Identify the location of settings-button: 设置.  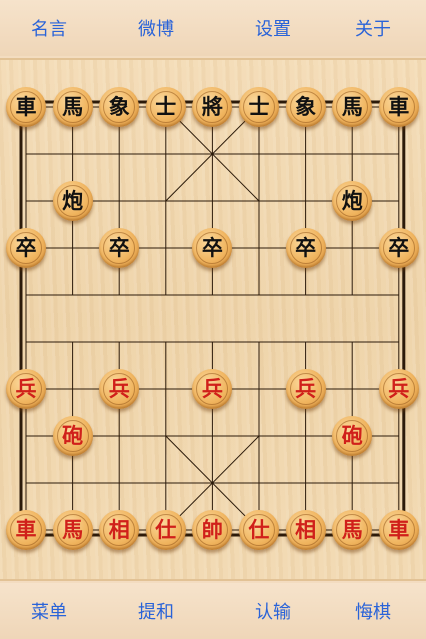
(273, 28).